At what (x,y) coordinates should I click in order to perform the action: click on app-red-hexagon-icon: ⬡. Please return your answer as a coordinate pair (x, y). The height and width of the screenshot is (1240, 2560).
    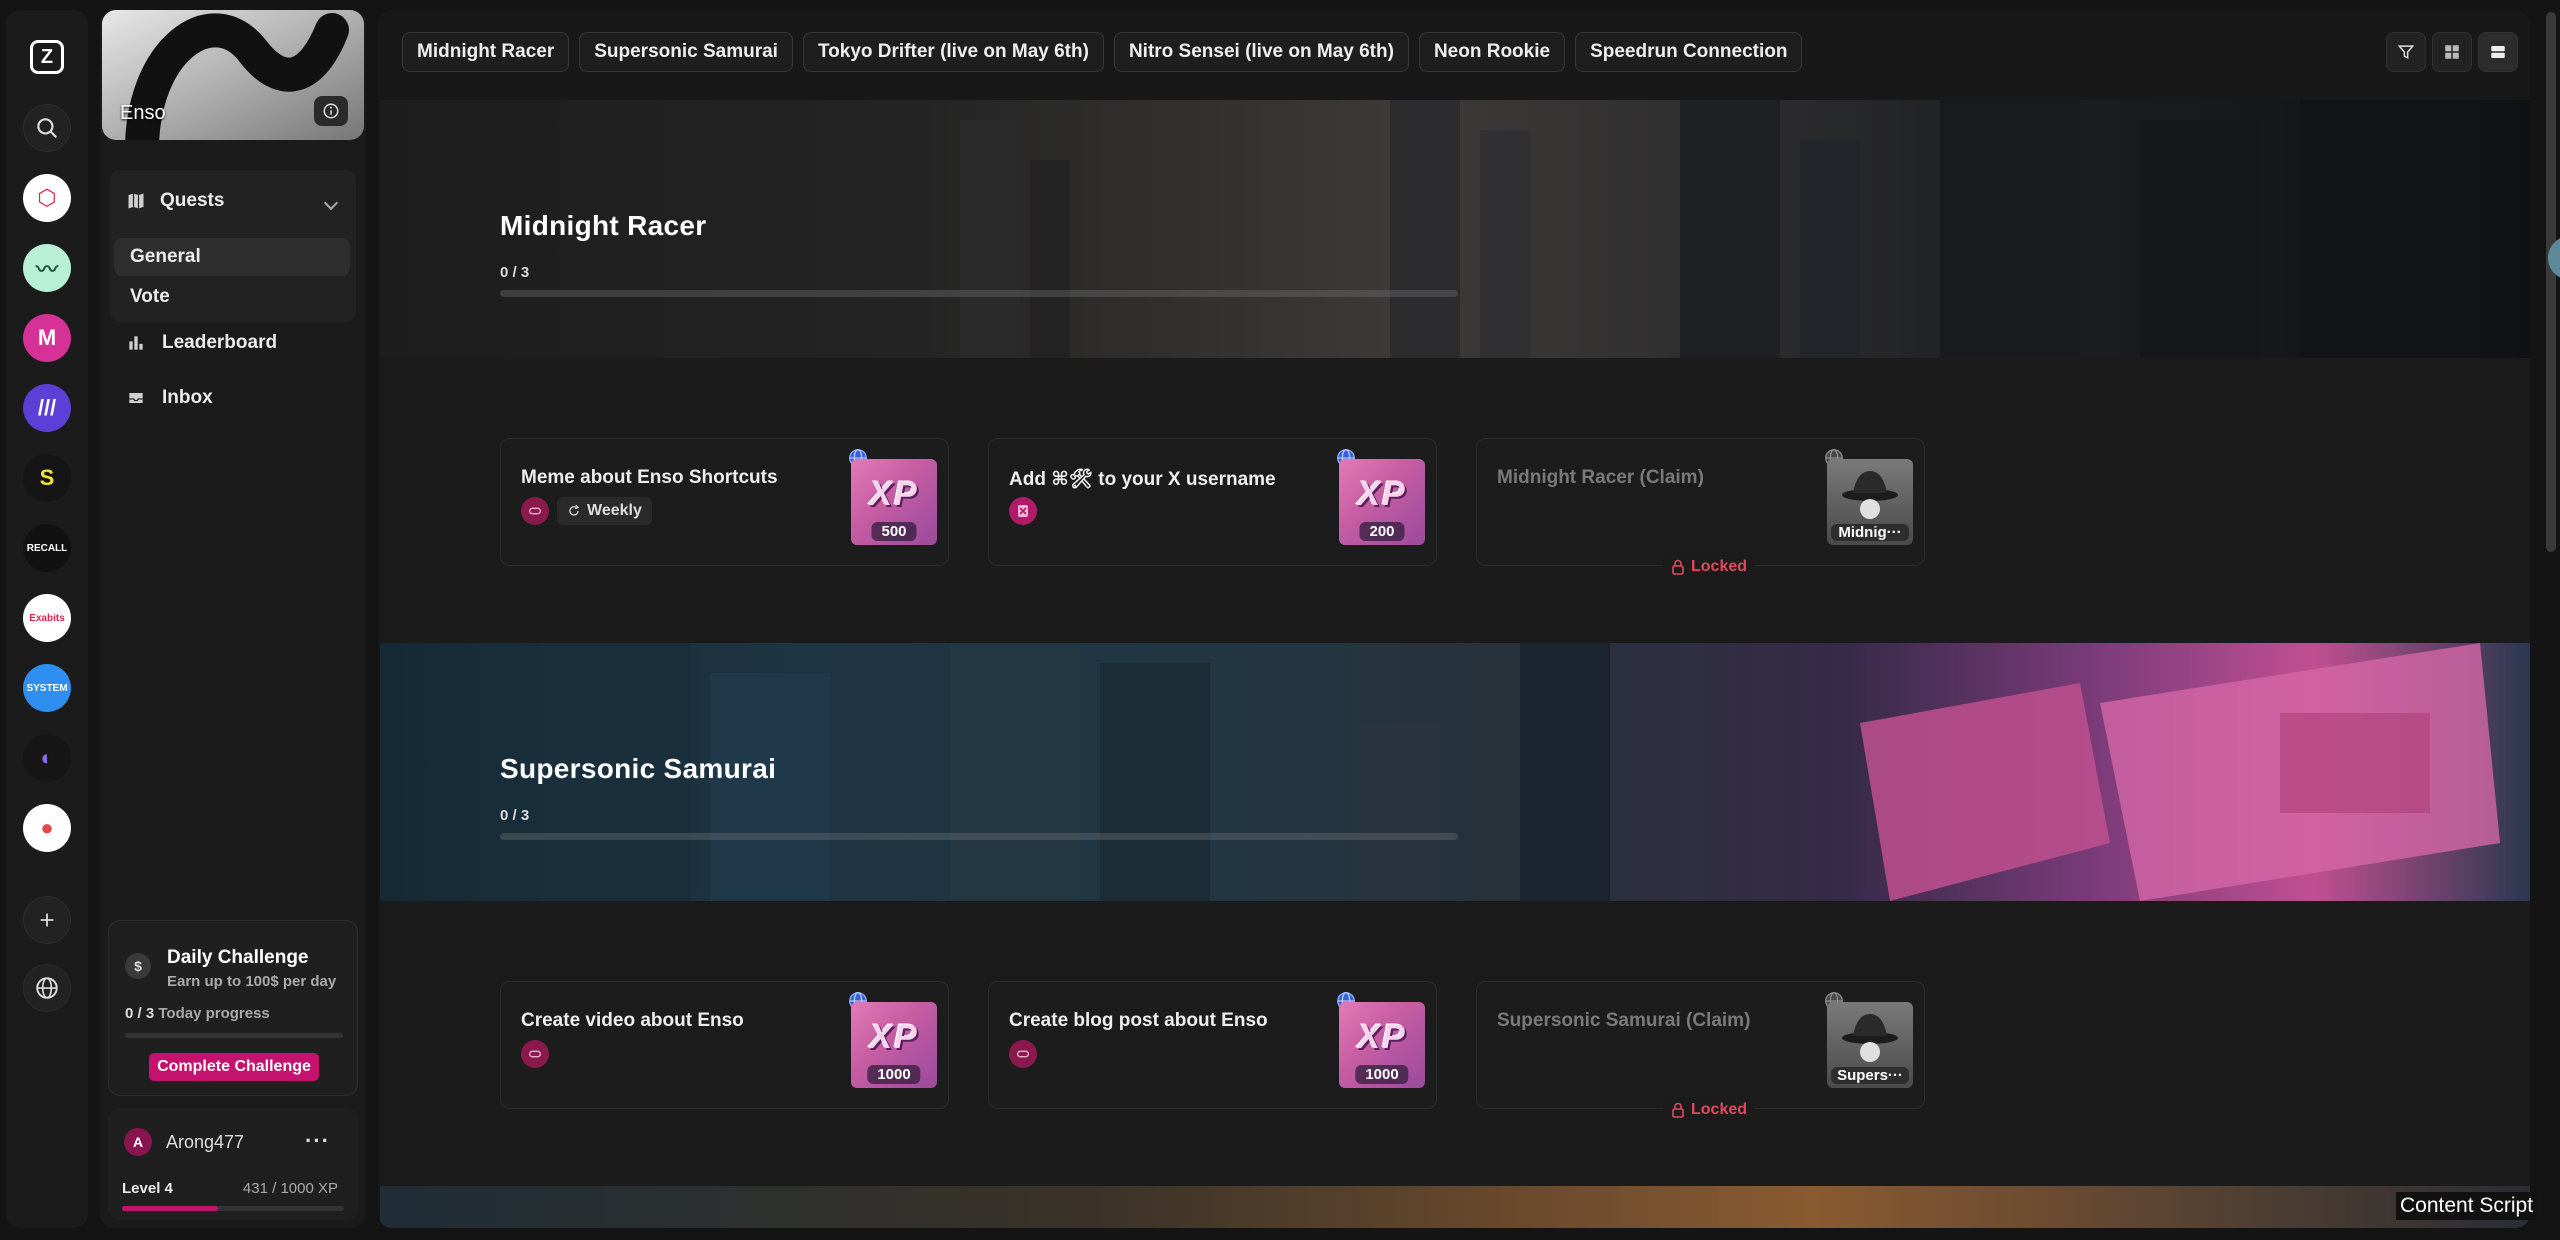
    Looking at the image, I should click on (47, 198).